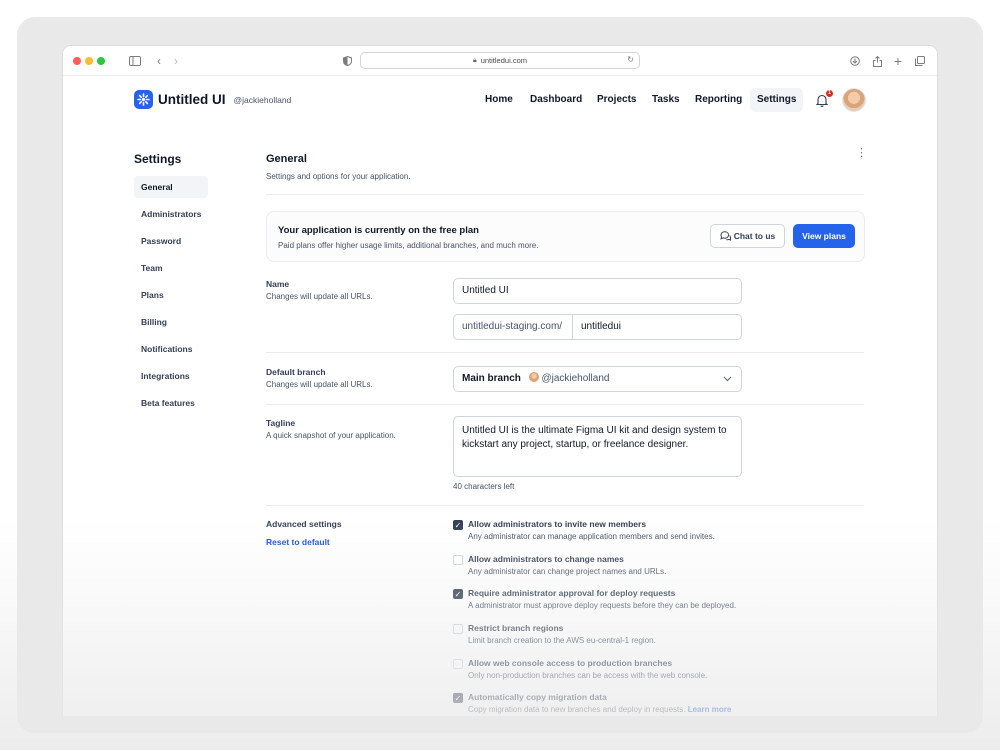 This screenshot has height=750, width=1000. Describe the element at coordinates (516, 628) in the screenshot. I see `option-title: Restrict branch regions` at that location.